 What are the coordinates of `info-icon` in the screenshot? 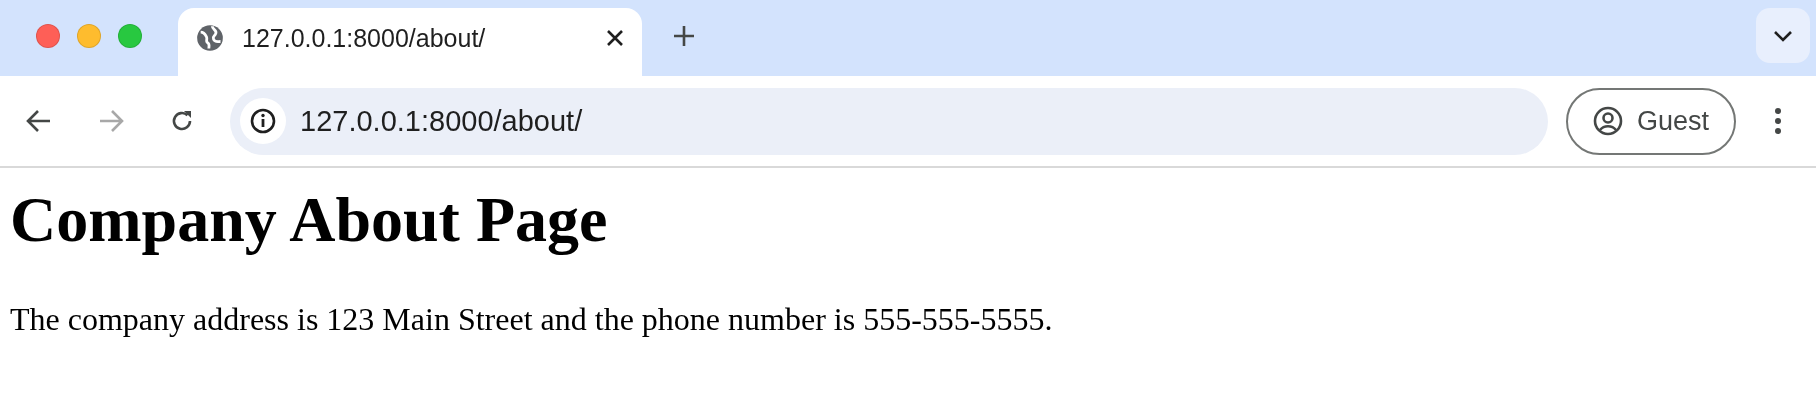 It's located at (263, 121).